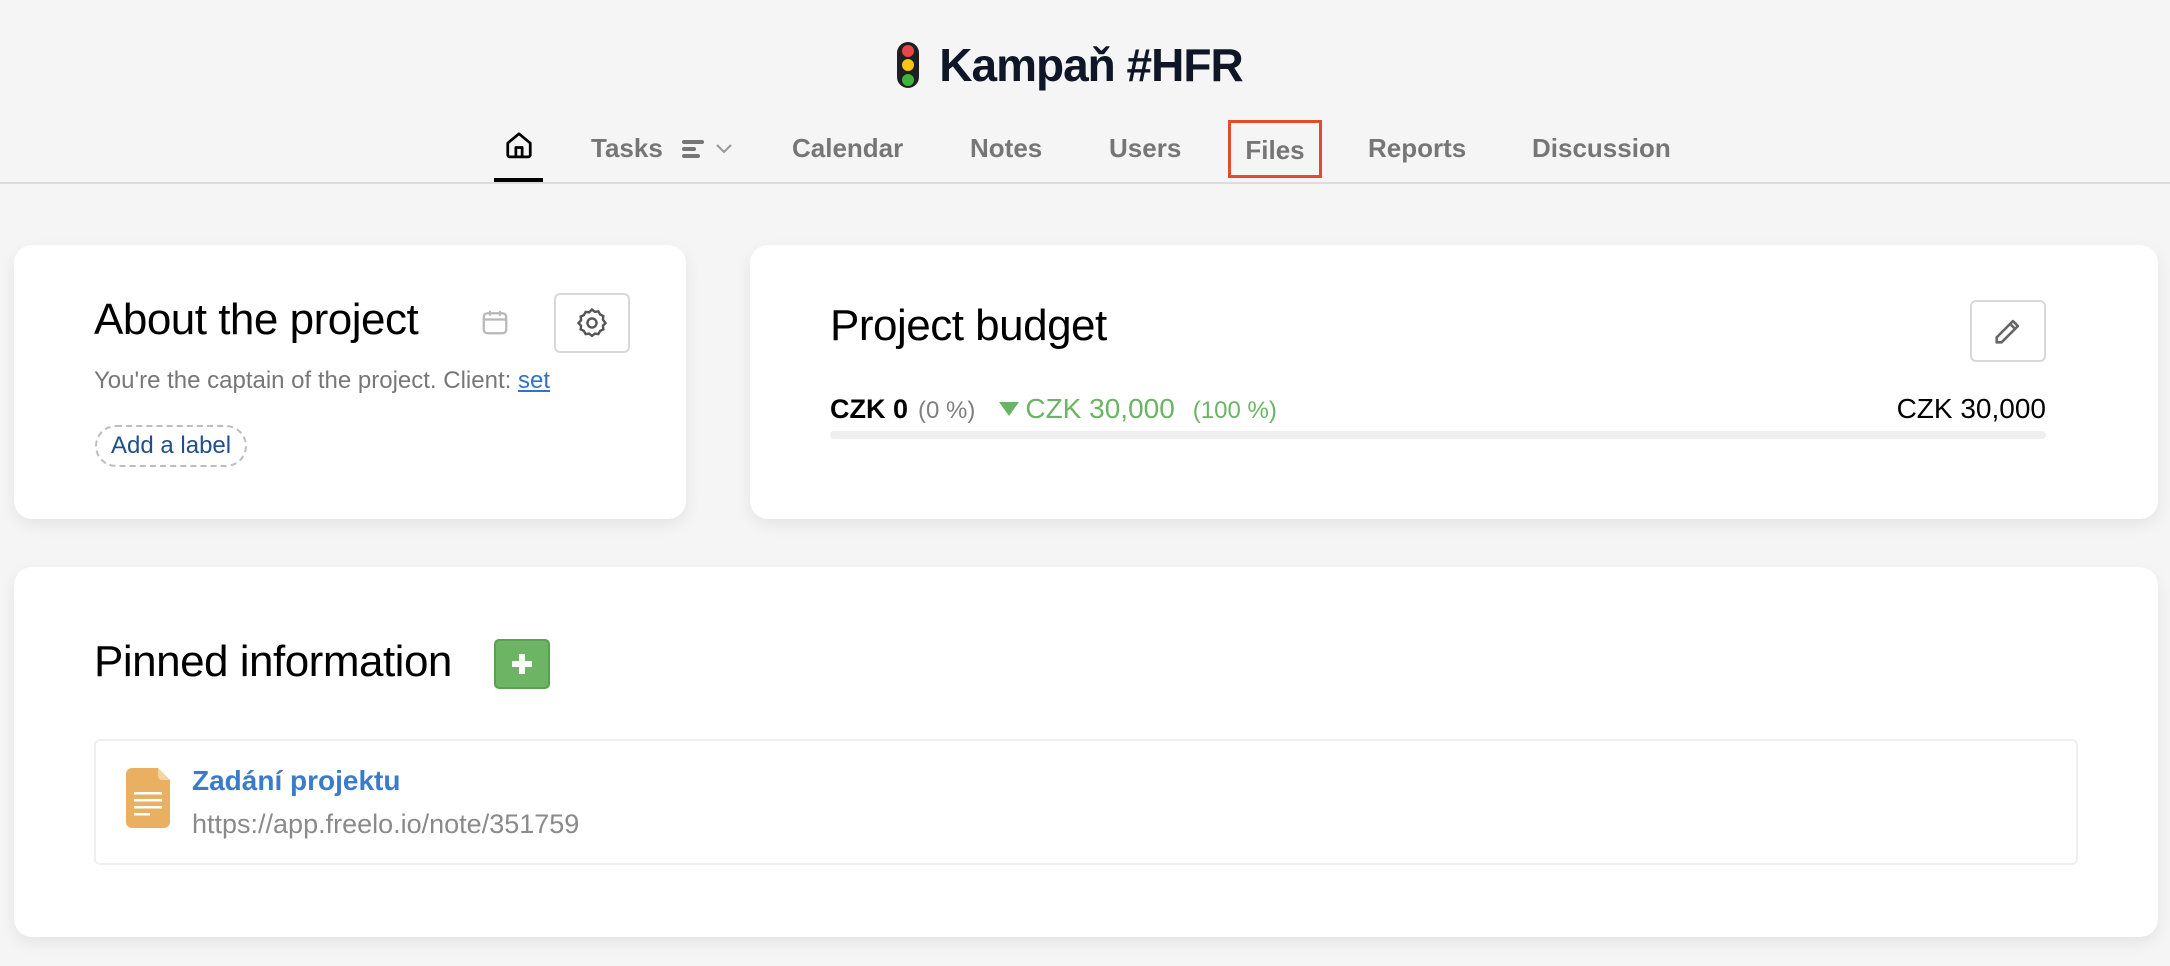 The height and width of the screenshot is (966, 2170). I want to click on pinned-item-url: https://app.freelo.io/note/351759, so click(386, 824).